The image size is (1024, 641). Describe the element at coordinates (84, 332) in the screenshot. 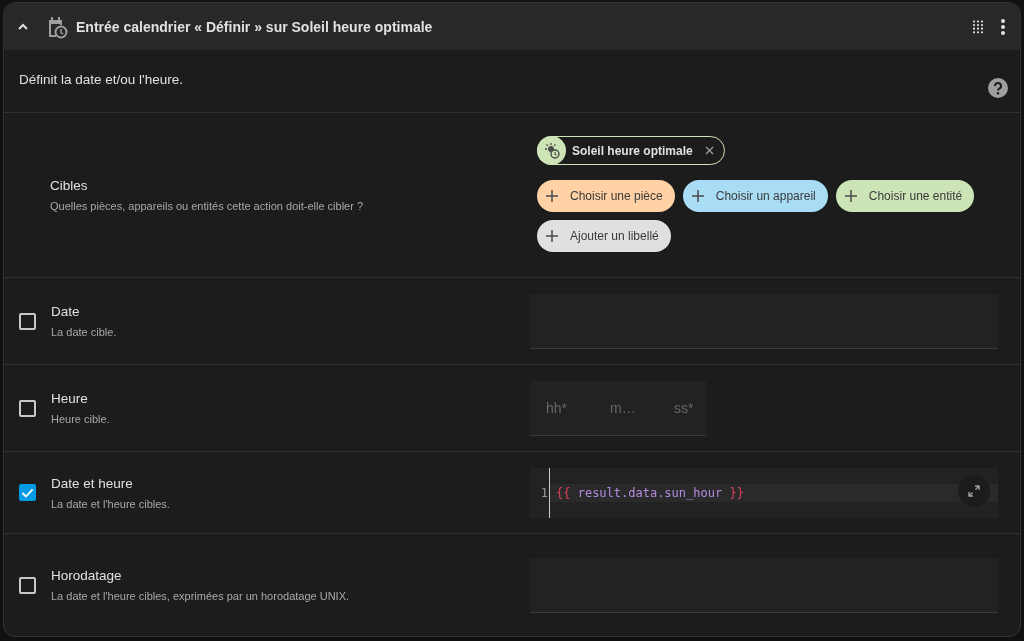

I see `field-description: La date cible.` at that location.